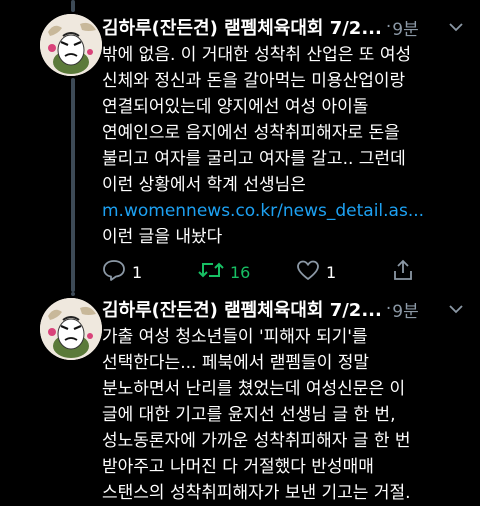 This screenshot has height=506, width=480. Describe the element at coordinates (257, 55) in the screenshot. I see `tweet-text-line: 밖에 없음. 이 거대한 성착취 산업은 또 여성` at that location.